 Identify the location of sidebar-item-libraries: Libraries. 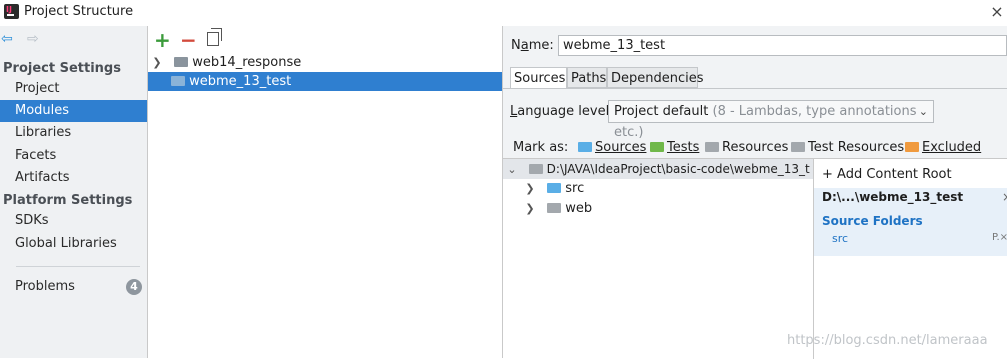
(73, 133).